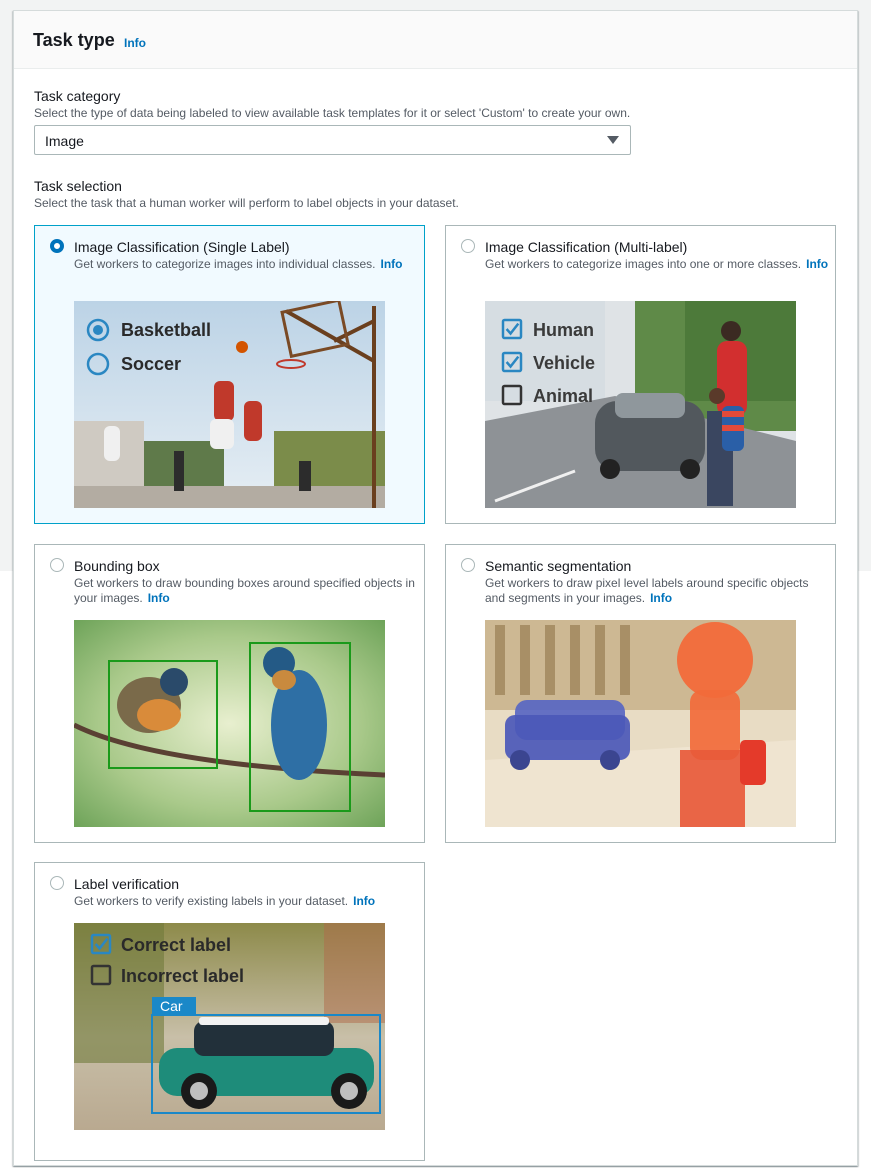 The image size is (871, 1172). I want to click on radio-bounding-box, so click(57, 565).